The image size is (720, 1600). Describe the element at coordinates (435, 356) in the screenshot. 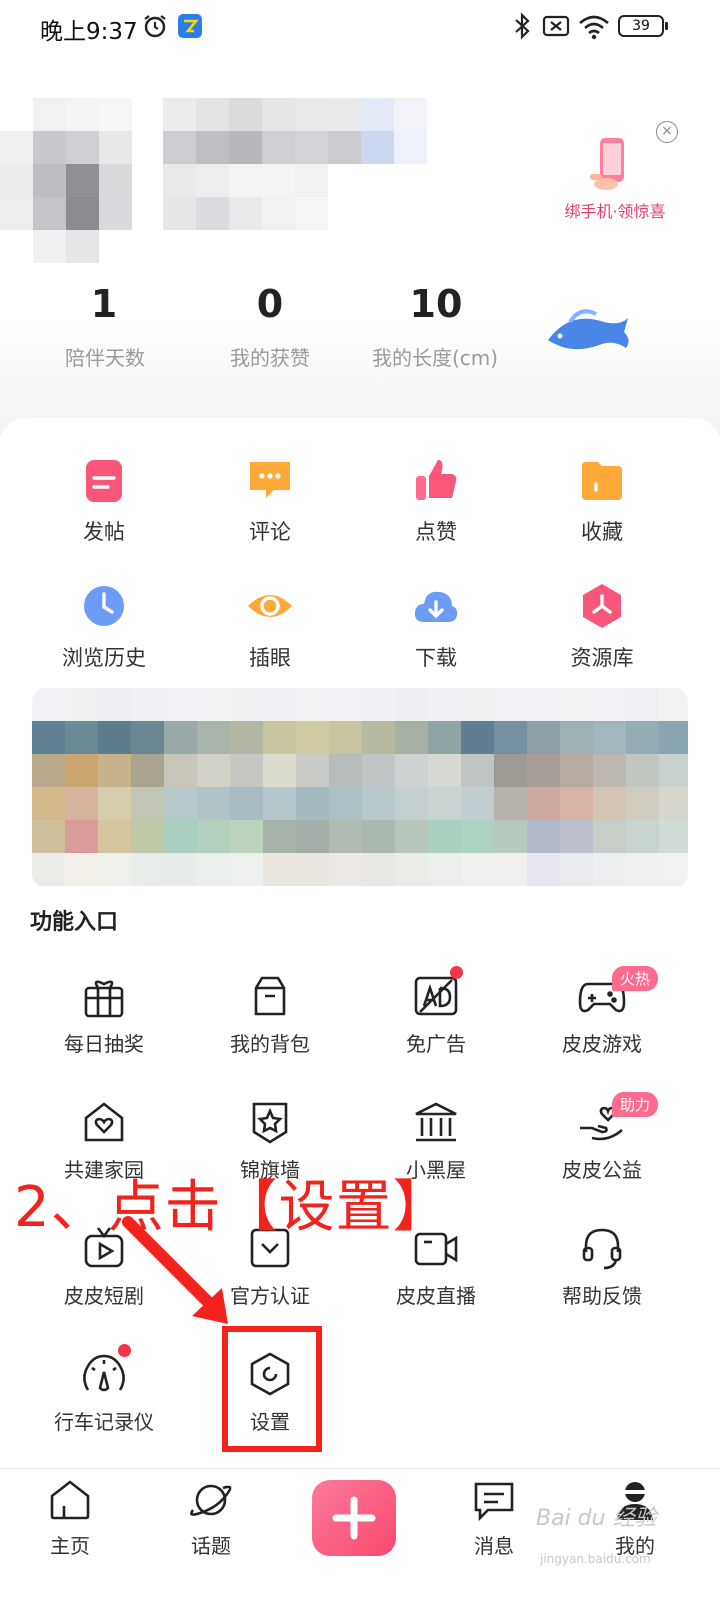

I see `stat-length-label: 我的长度(cm)` at that location.